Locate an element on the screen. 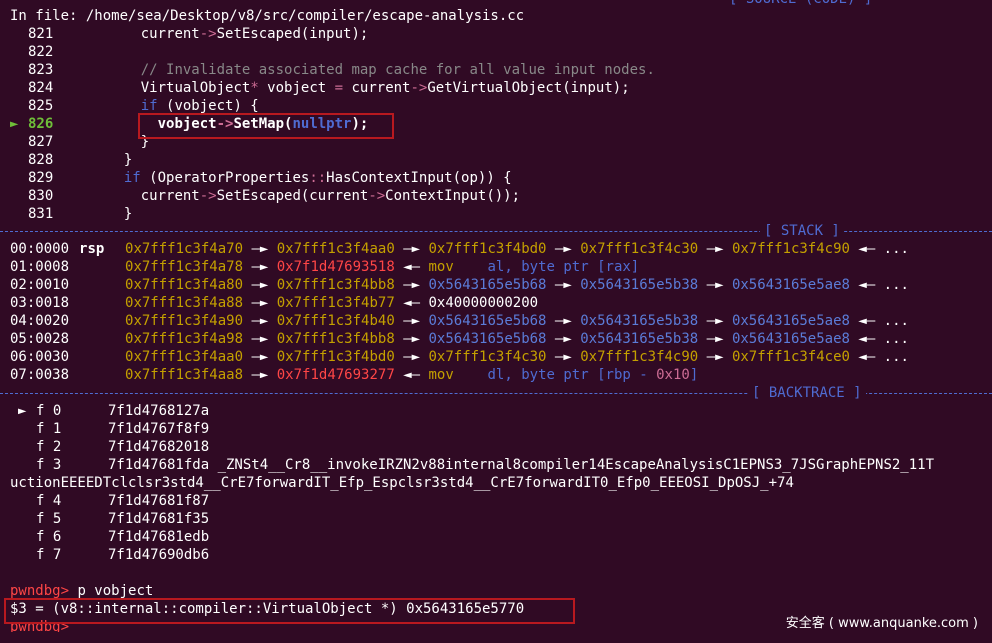 The height and width of the screenshot is (643, 992). line-number: 829 is located at coordinates (41, 178).